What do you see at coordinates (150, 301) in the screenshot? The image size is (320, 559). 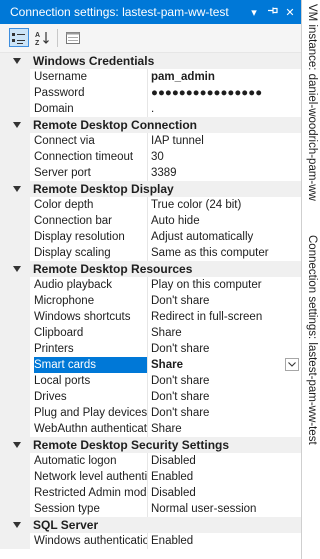 I see `property-row: Microphone Don't share` at bounding box center [150, 301].